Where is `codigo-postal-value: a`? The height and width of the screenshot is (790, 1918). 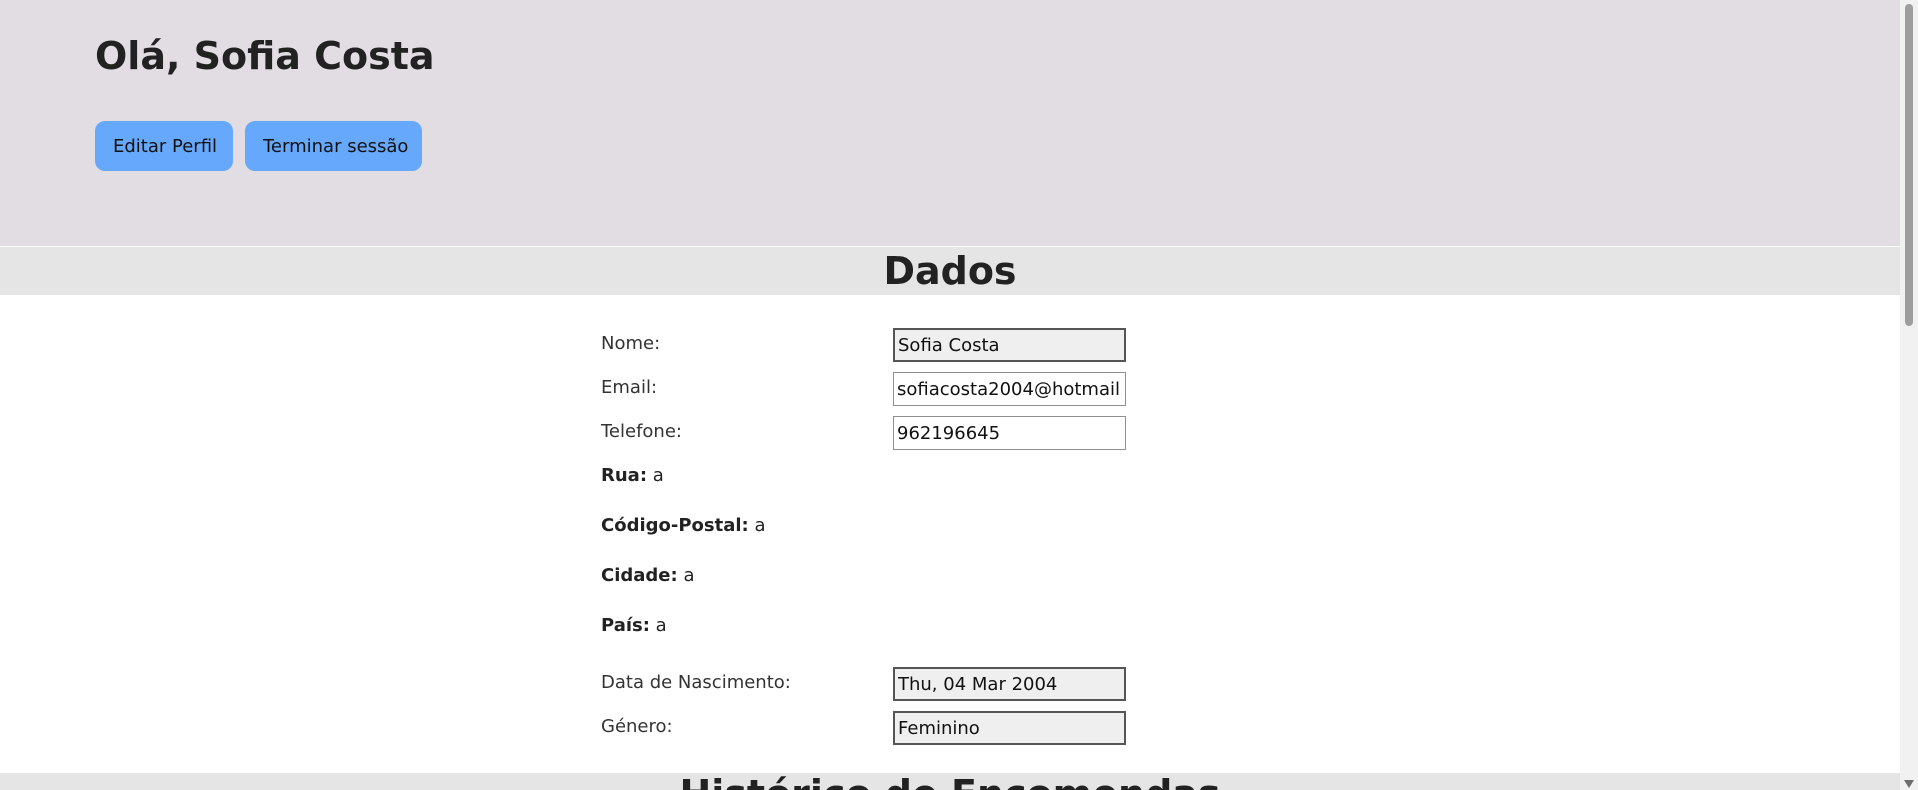
codigo-postal-value: a is located at coordinates (760, 525).